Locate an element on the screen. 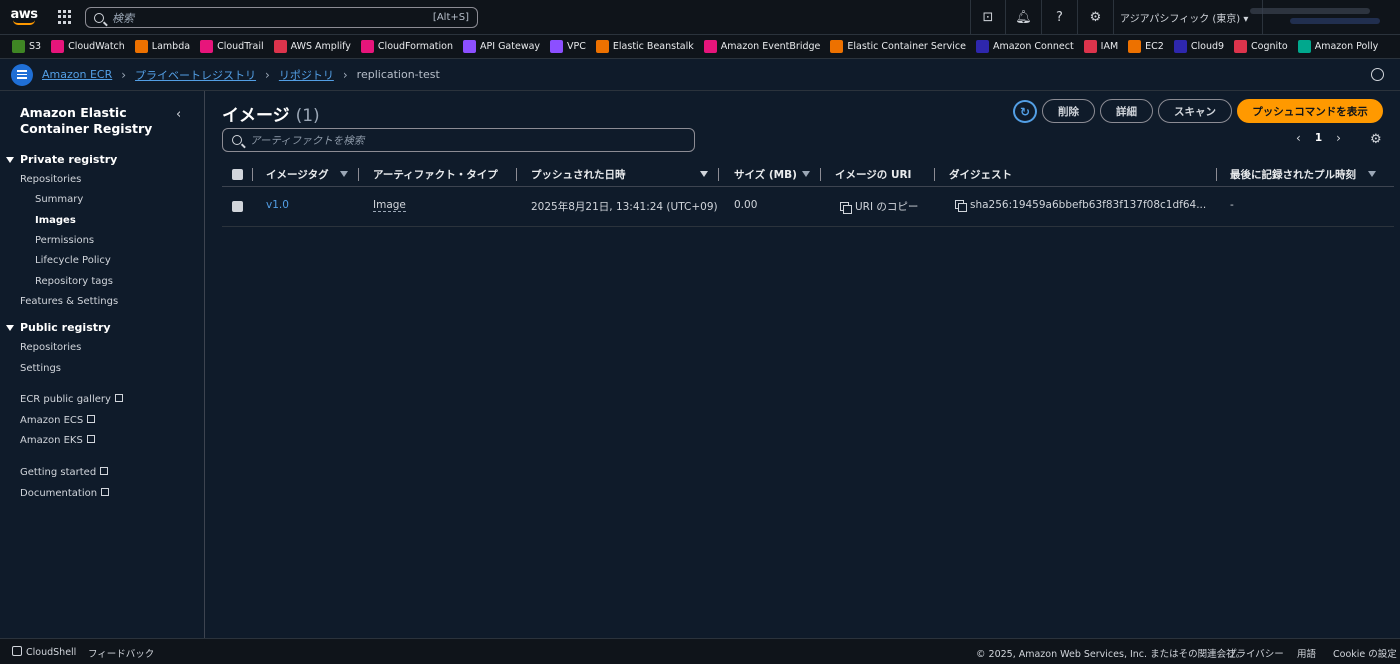  favorite-label: Amazon Connect is located at coordinates (1033, 46).